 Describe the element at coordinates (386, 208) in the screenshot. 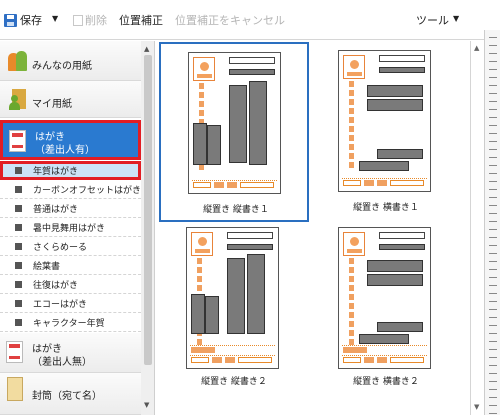

I see `layout-label: 縦置き 横書き１` at that location.